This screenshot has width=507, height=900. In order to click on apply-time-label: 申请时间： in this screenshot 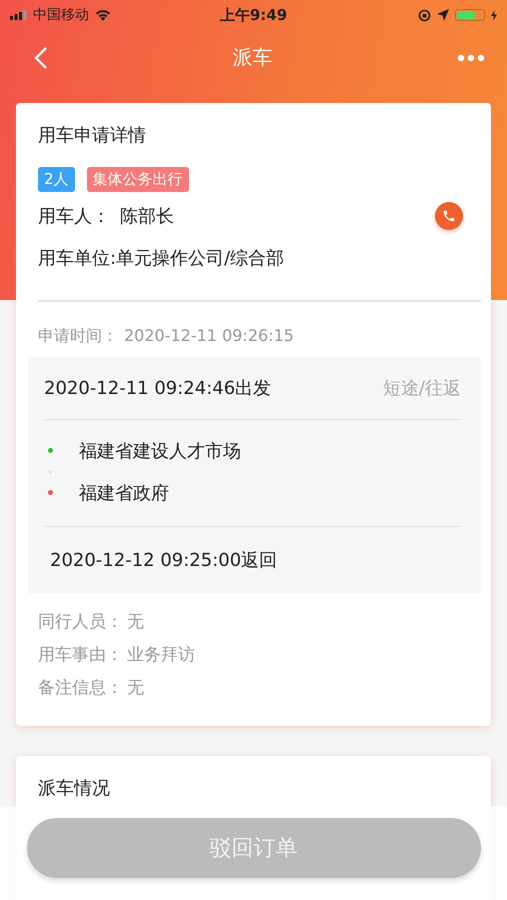, I will do `click(78, 336)`.